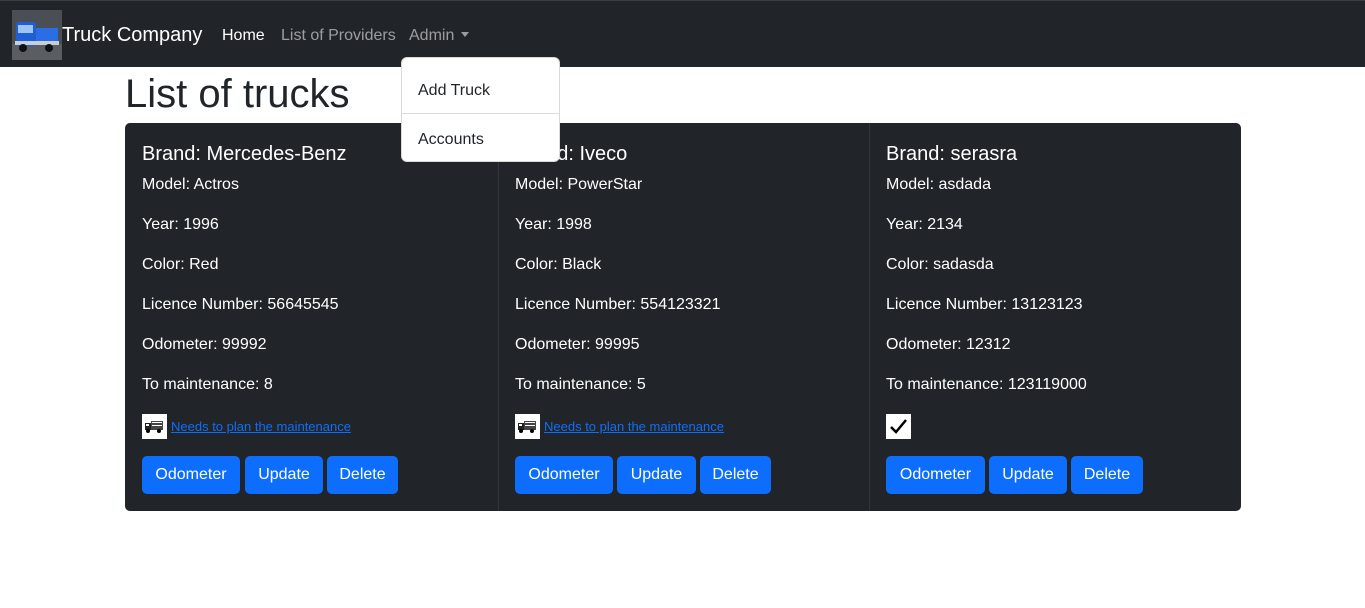 This screenshot has height=608, width=1365. I want to click on licence-value: 56645545, so click(303, 304).